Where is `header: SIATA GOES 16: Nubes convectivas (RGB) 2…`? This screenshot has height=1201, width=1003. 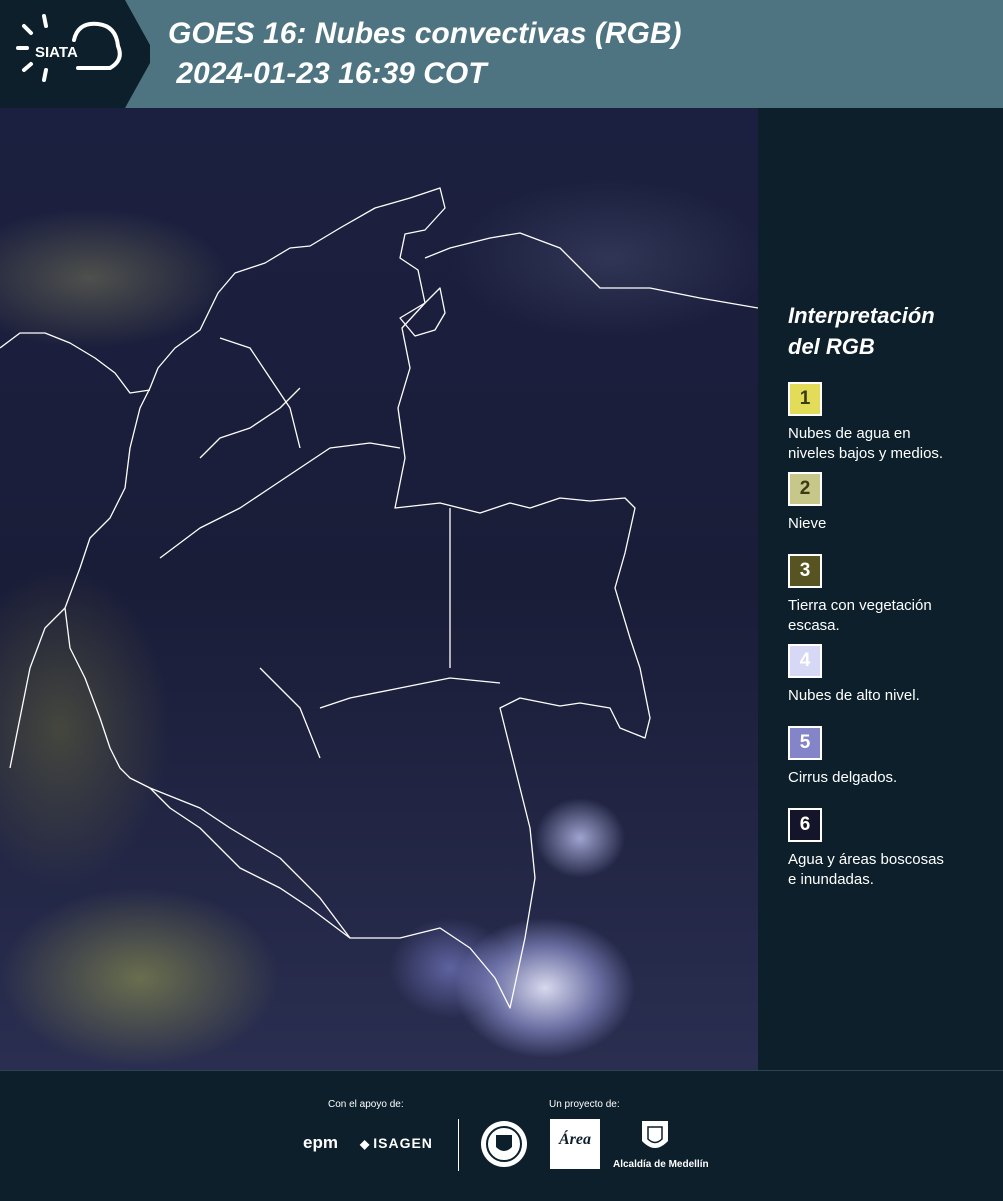
header: SIATA GOES 16: Nubes convectivas (RGB) 2… is located at coordinates (501, 54).